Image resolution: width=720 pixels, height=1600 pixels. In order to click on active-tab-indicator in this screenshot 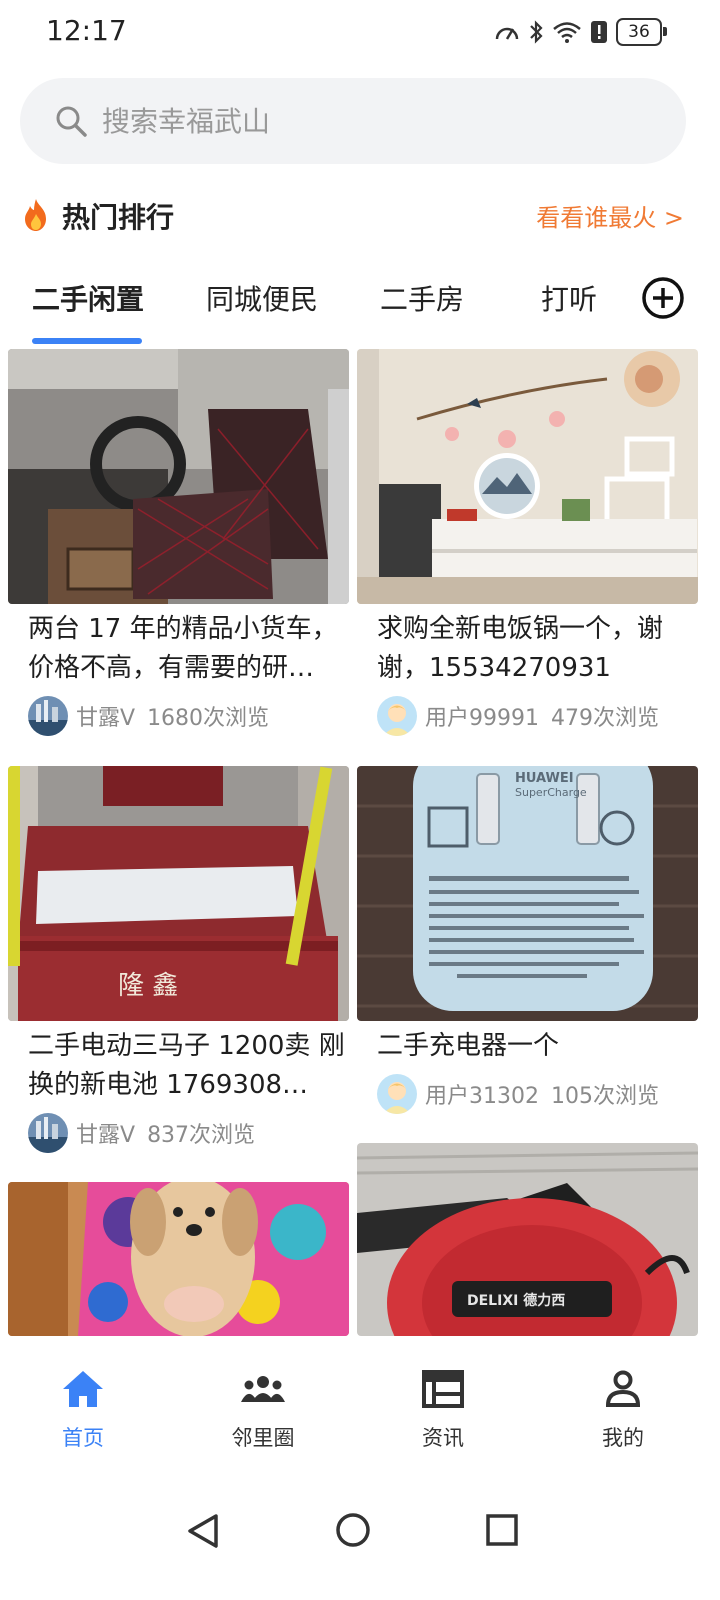, I will do `click(87, 341)`.